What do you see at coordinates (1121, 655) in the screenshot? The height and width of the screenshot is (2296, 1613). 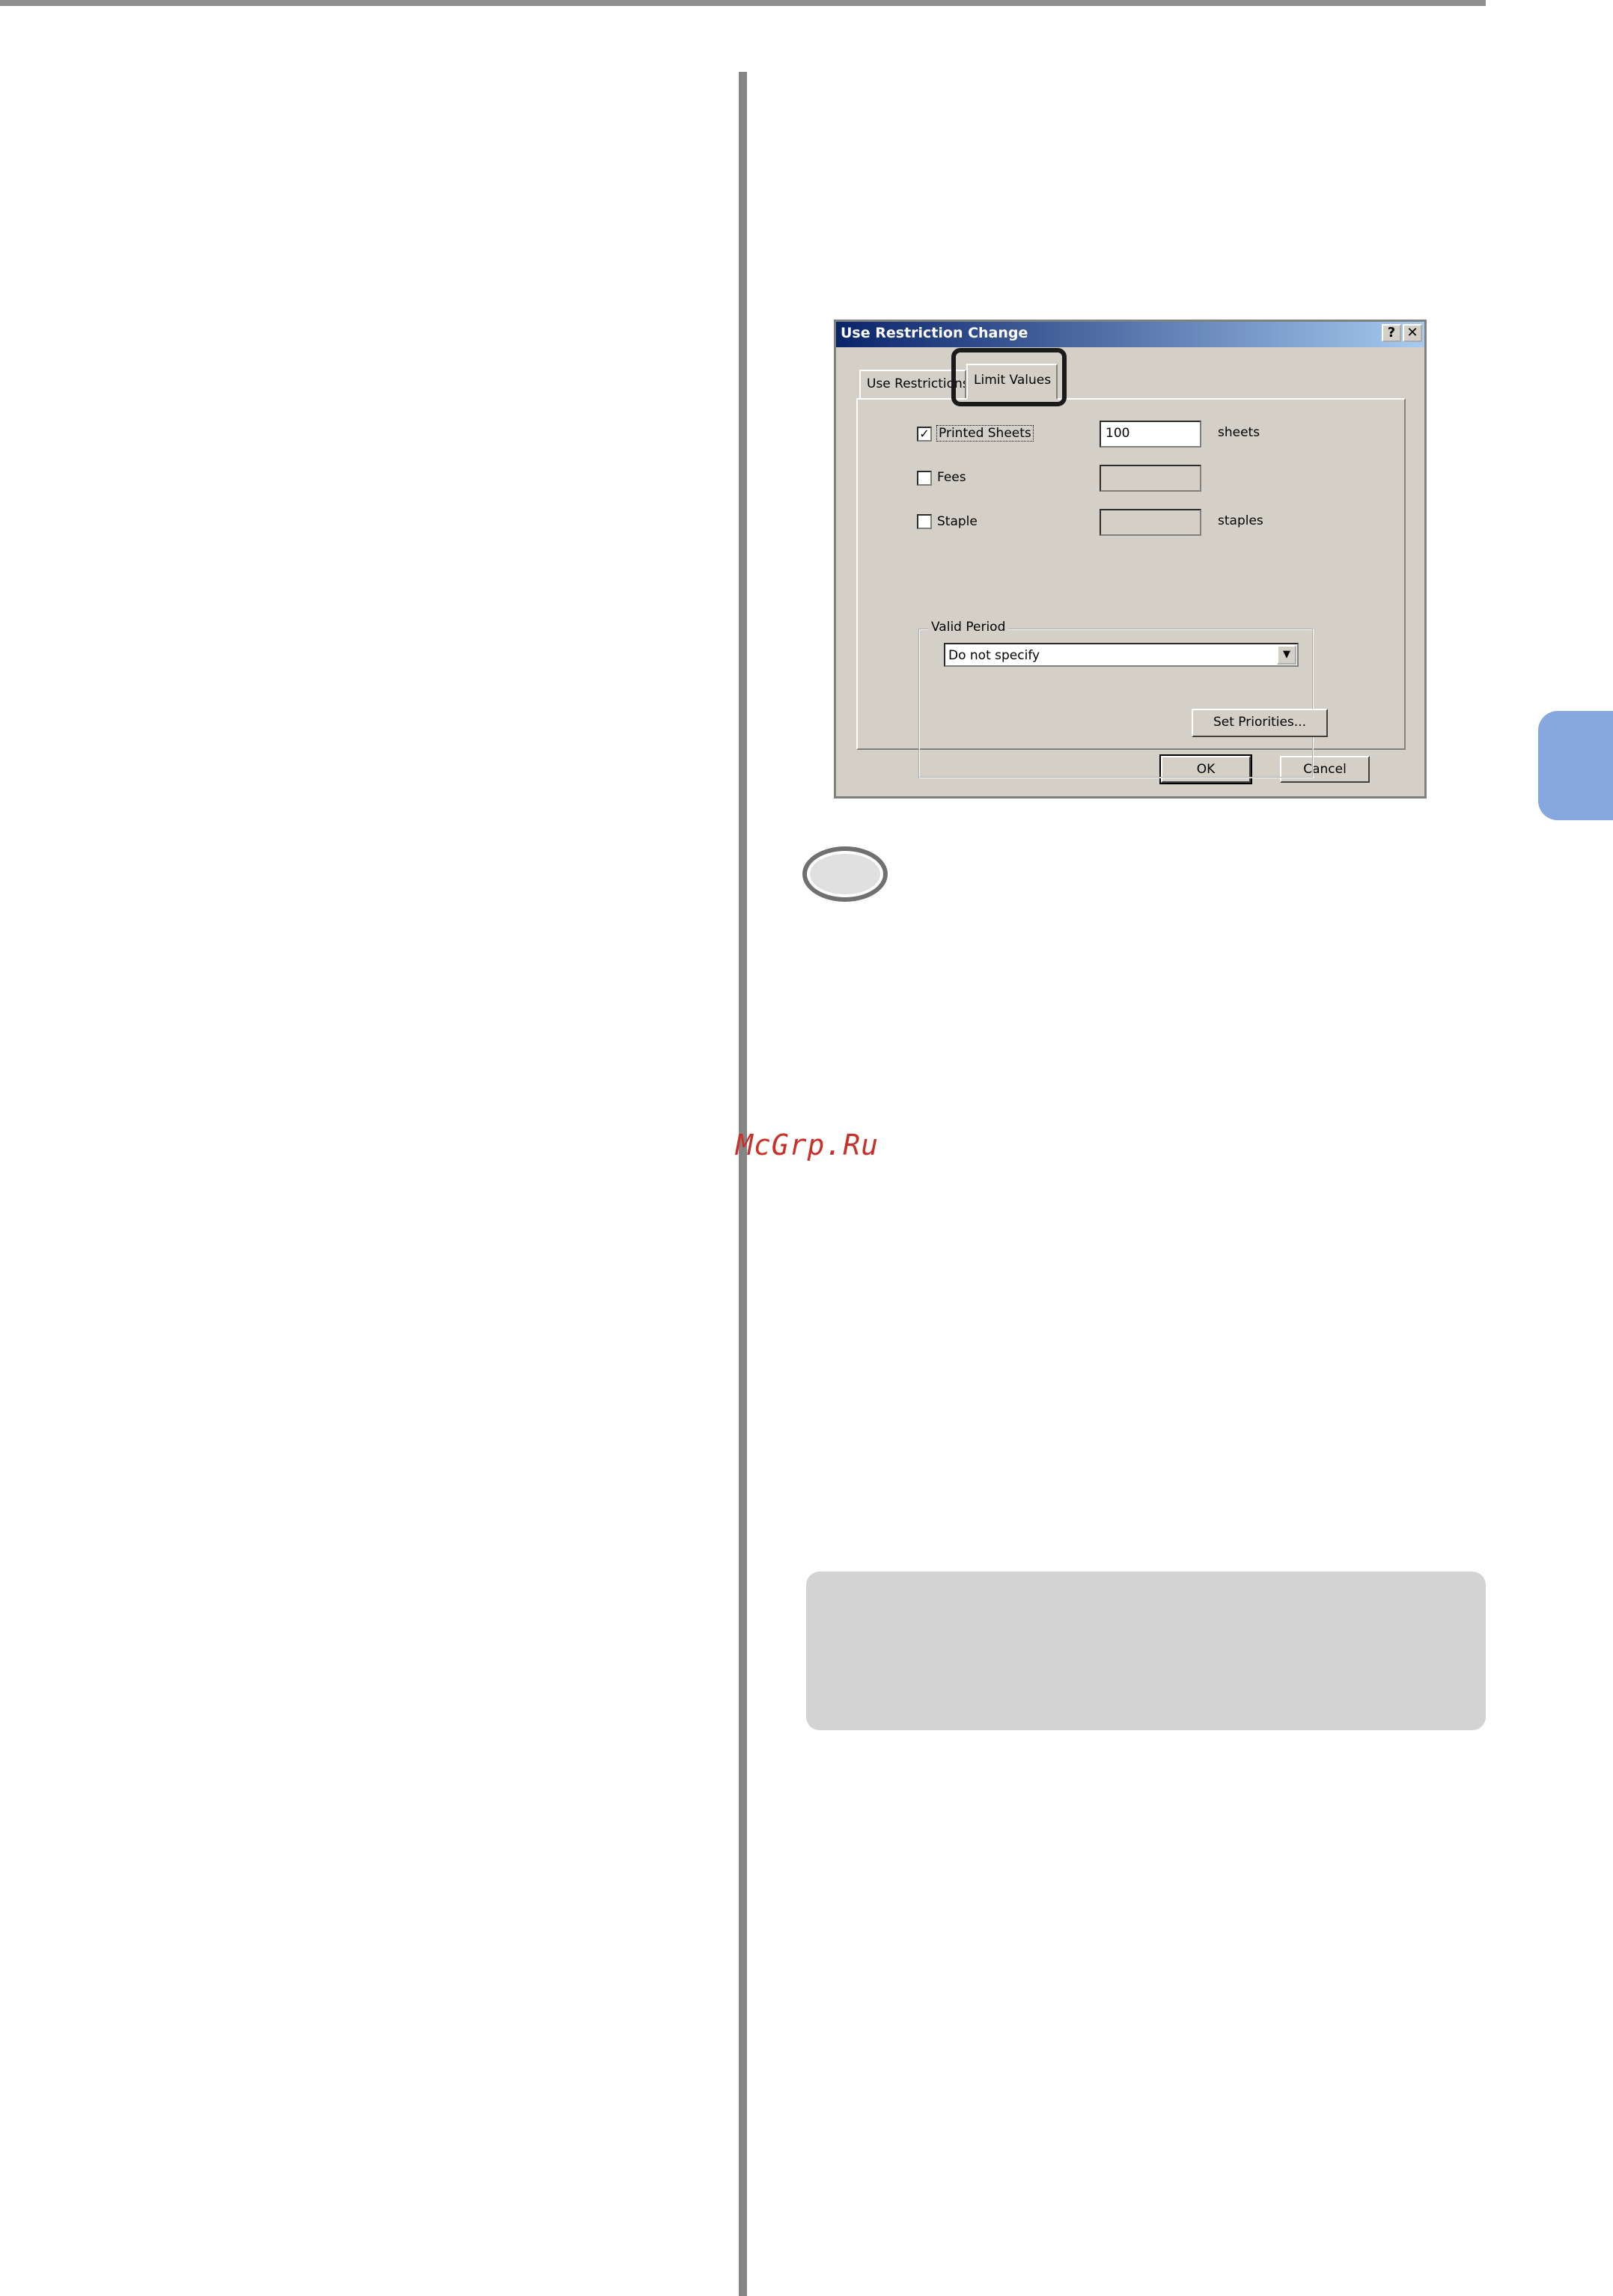 I see `valid-period-select: Do not specify ▼` at bounding box center [1121, 655].